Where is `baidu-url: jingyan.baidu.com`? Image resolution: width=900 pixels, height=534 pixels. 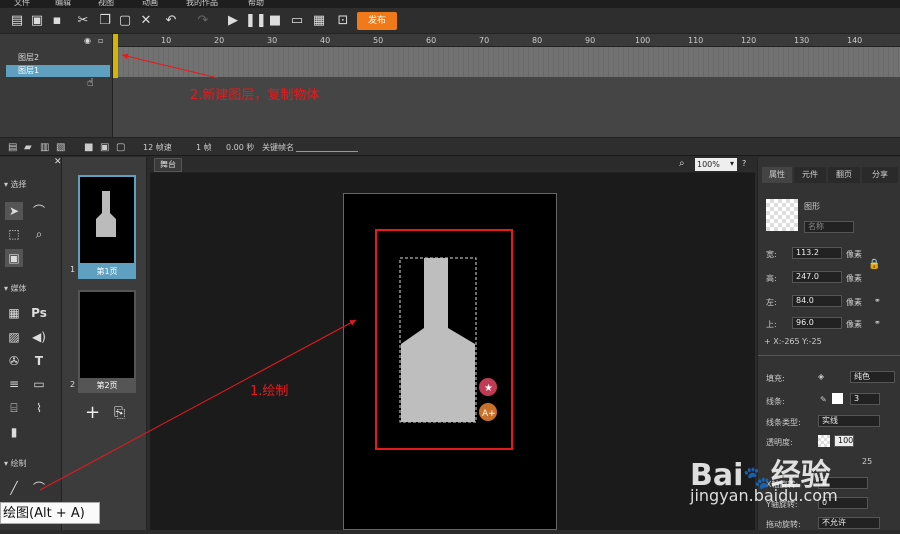
baidu-url: jingyan.baidu.com is located at coordinates (764, 495).